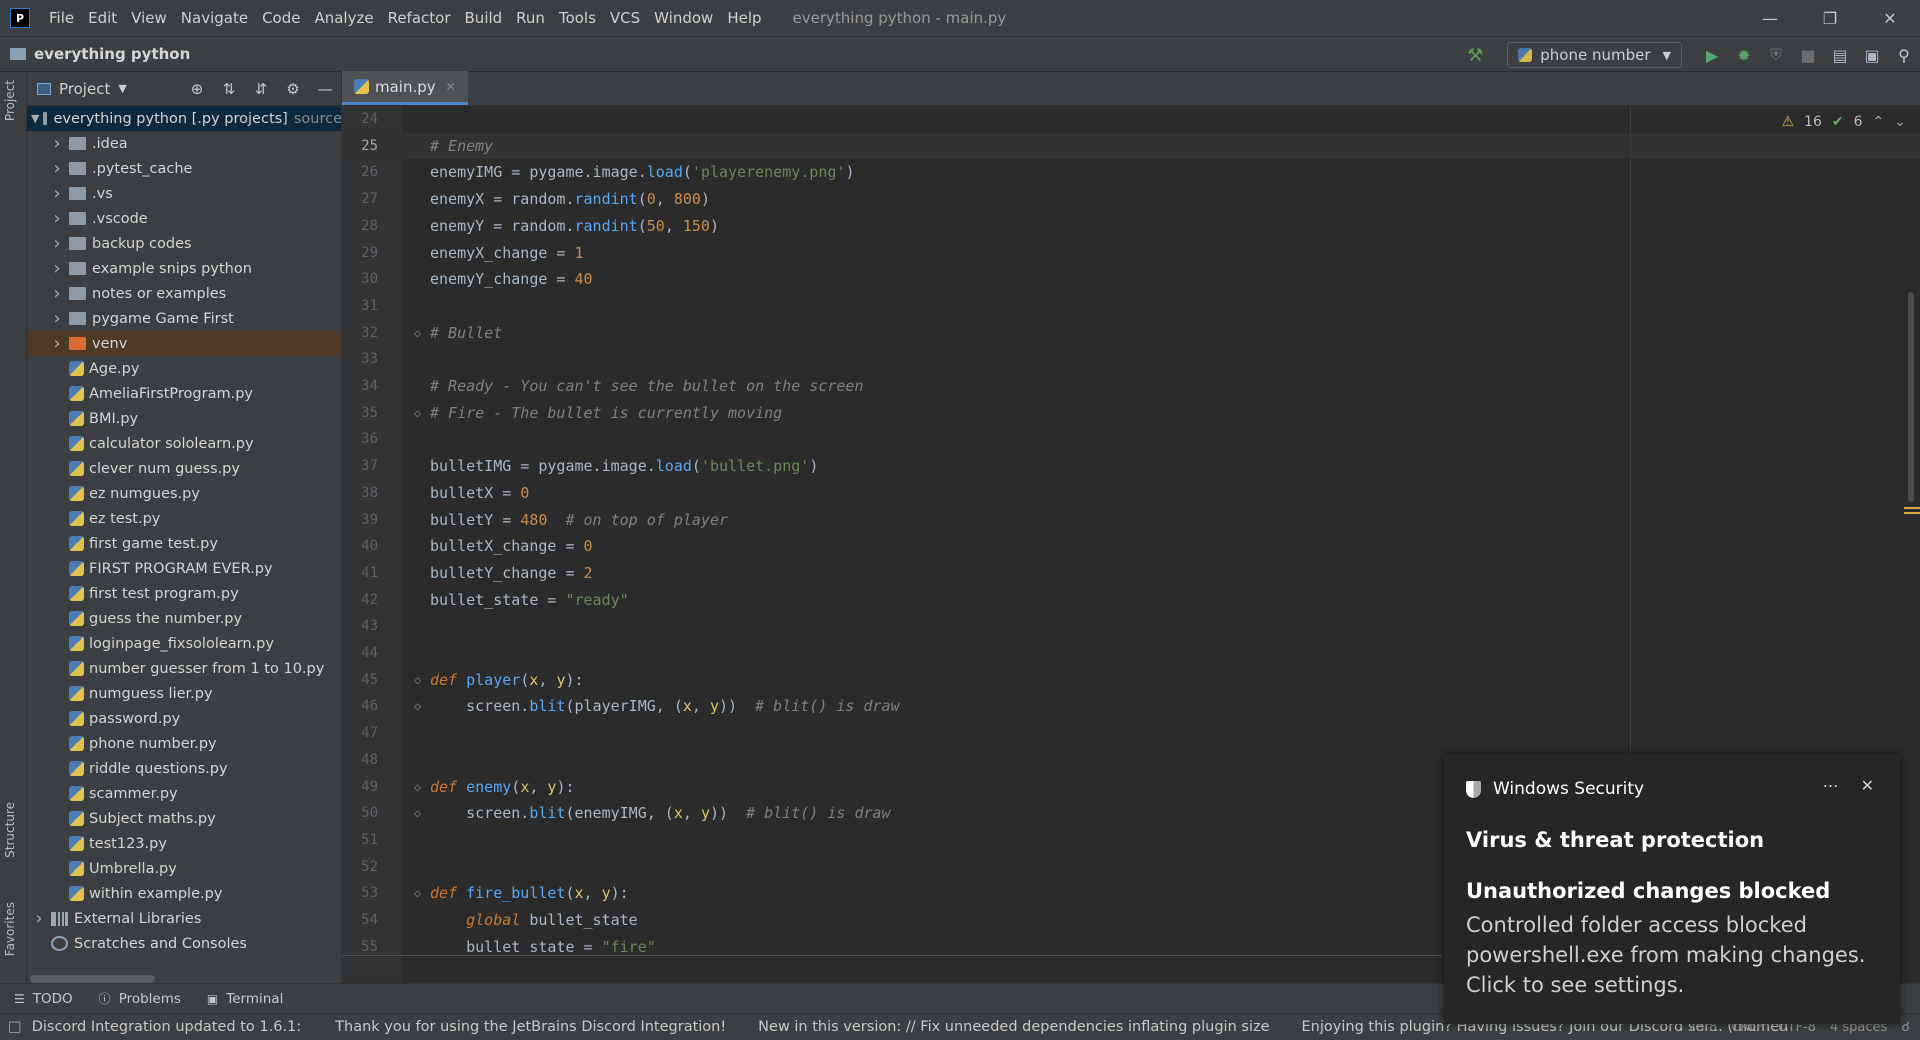 Image resolution: width=1920 pixels, height=1040 pixels. Describe the element at coordinates (184, 868) in the screenshot. I see `tree-file: Umbrella.py` at that location.